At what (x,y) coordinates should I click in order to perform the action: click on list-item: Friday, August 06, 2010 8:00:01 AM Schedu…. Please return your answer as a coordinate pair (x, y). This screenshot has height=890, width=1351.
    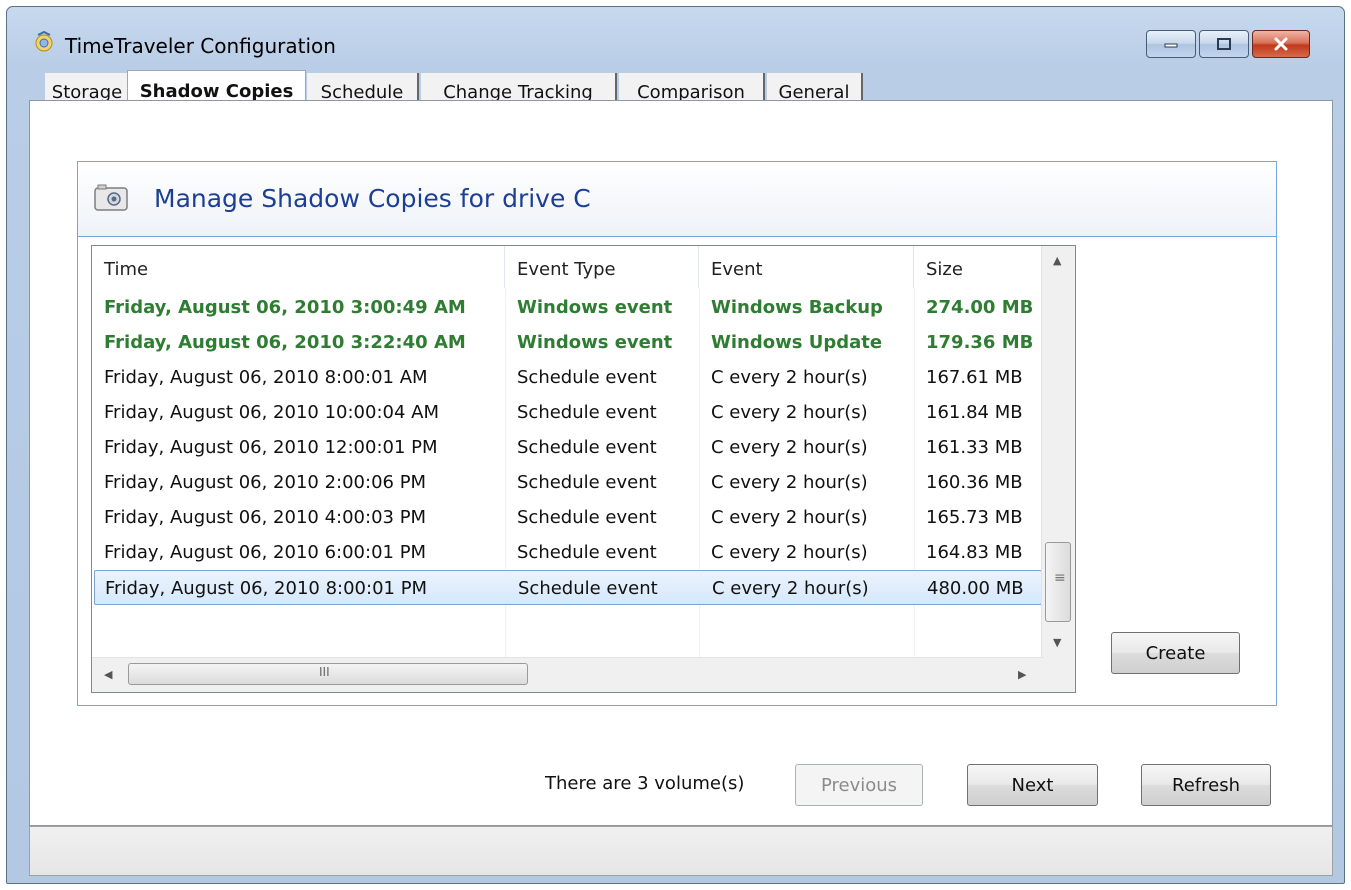
    Looking at the image, I should click on (568, 377).